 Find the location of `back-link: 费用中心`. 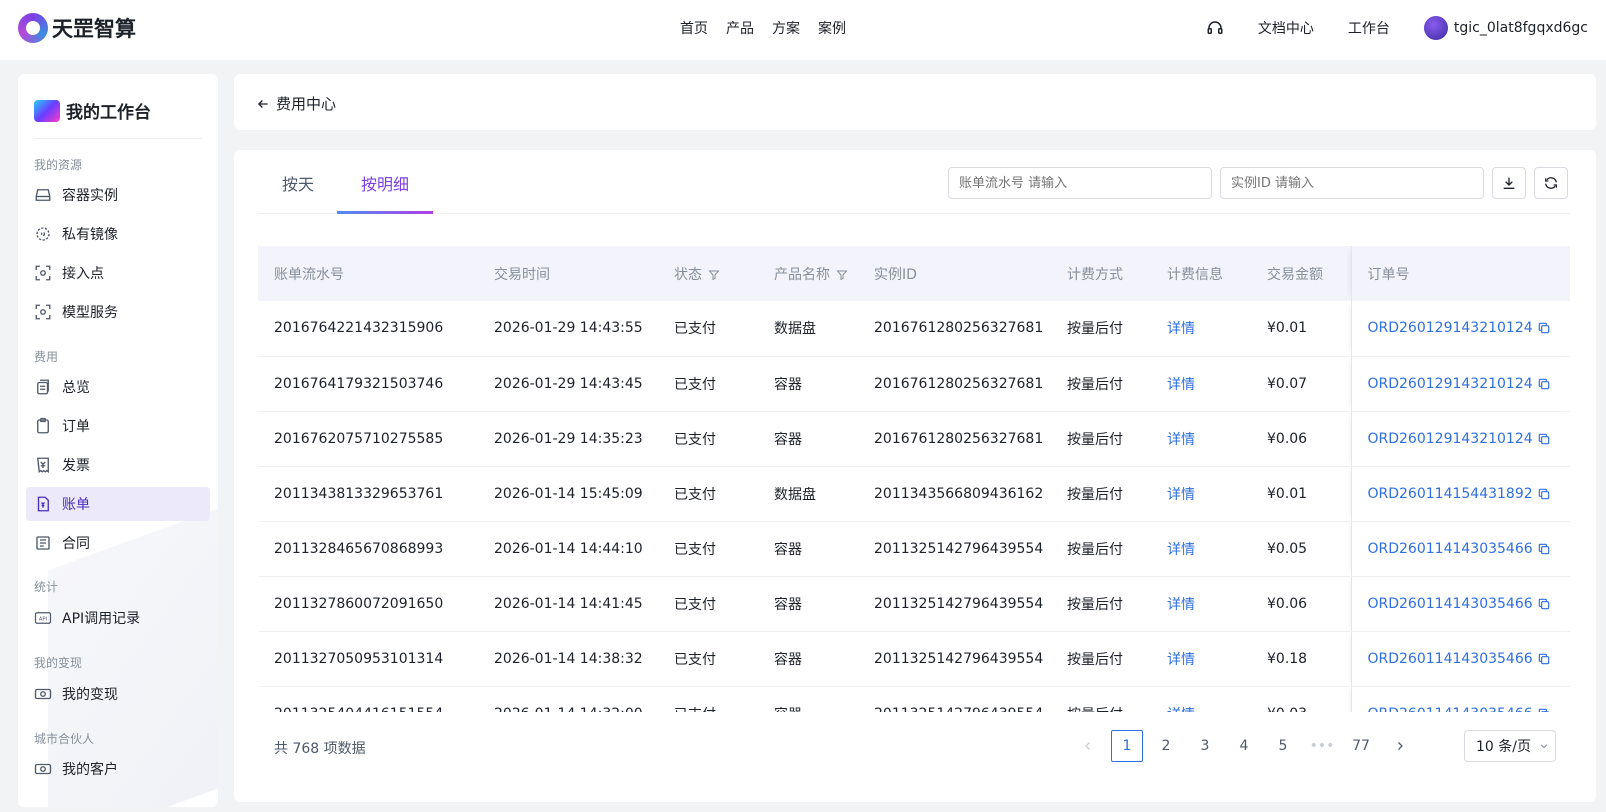

back-link: 费用中心 is located at coordinates (296, 103).